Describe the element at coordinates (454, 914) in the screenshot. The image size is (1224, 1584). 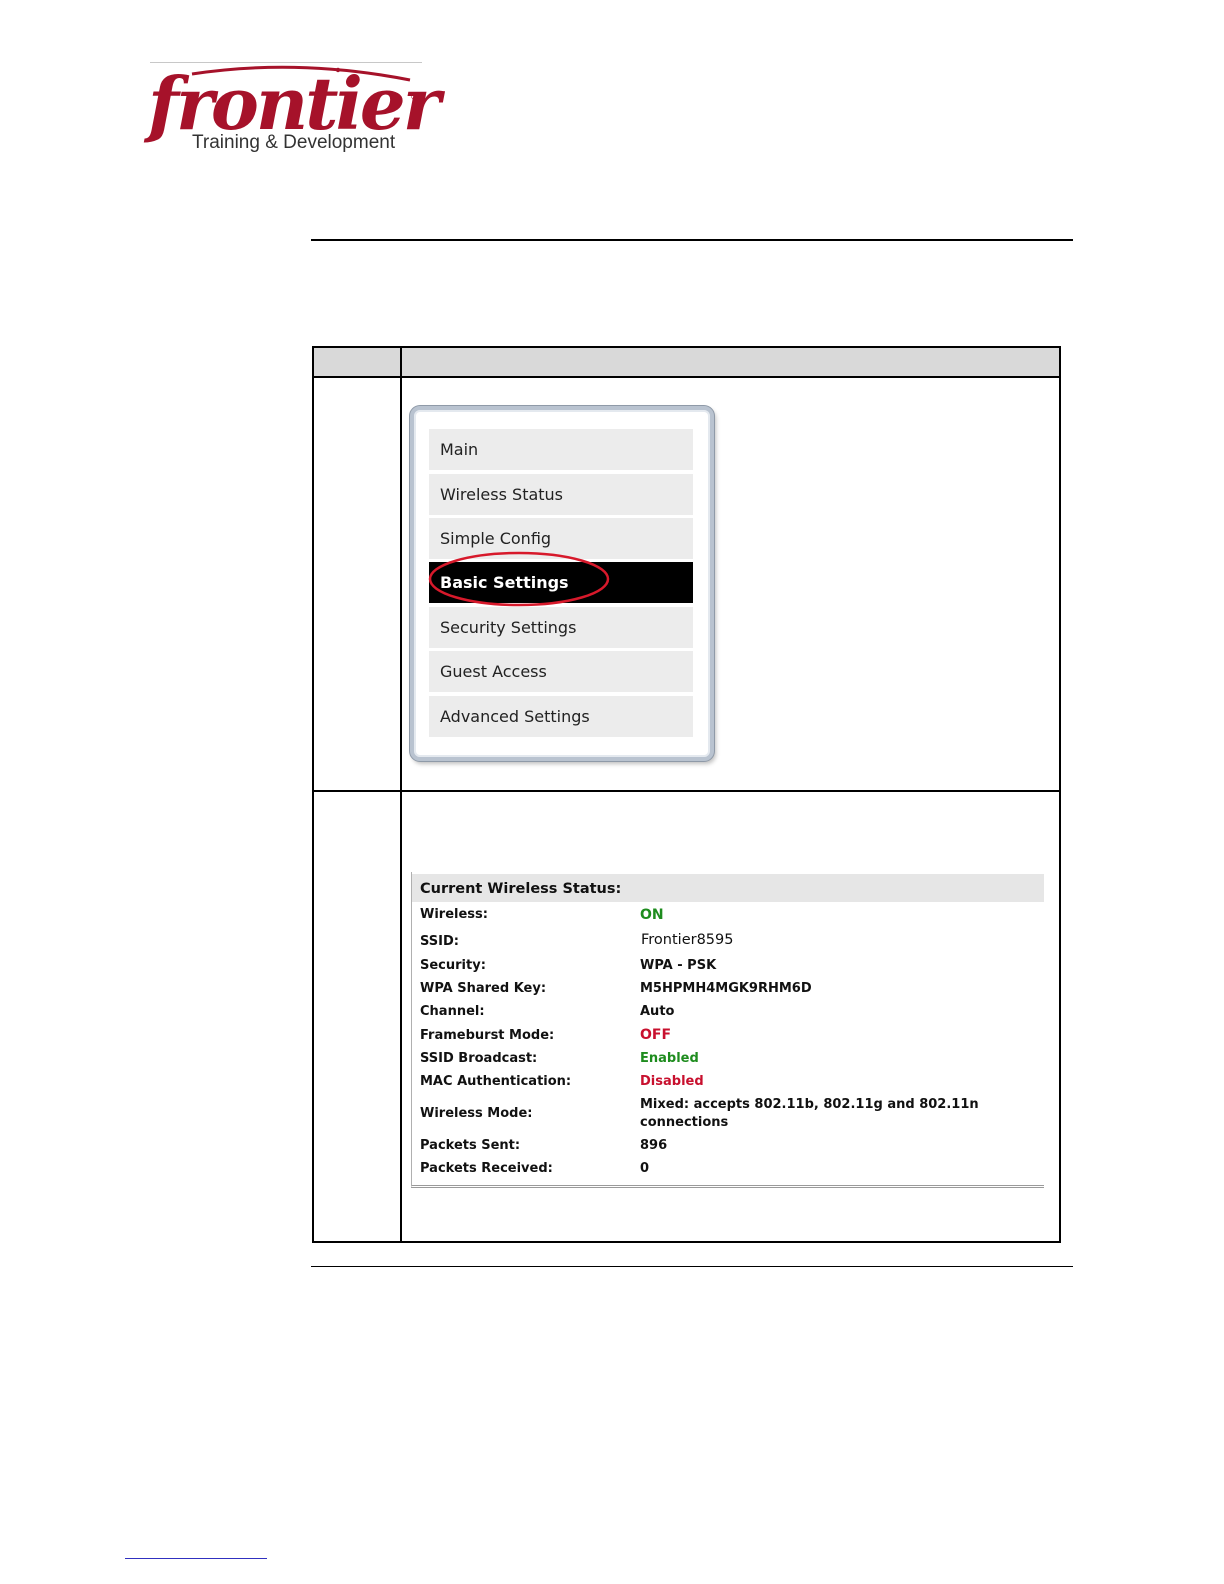
I see `status-label-wireless: Wireless:` at that location.